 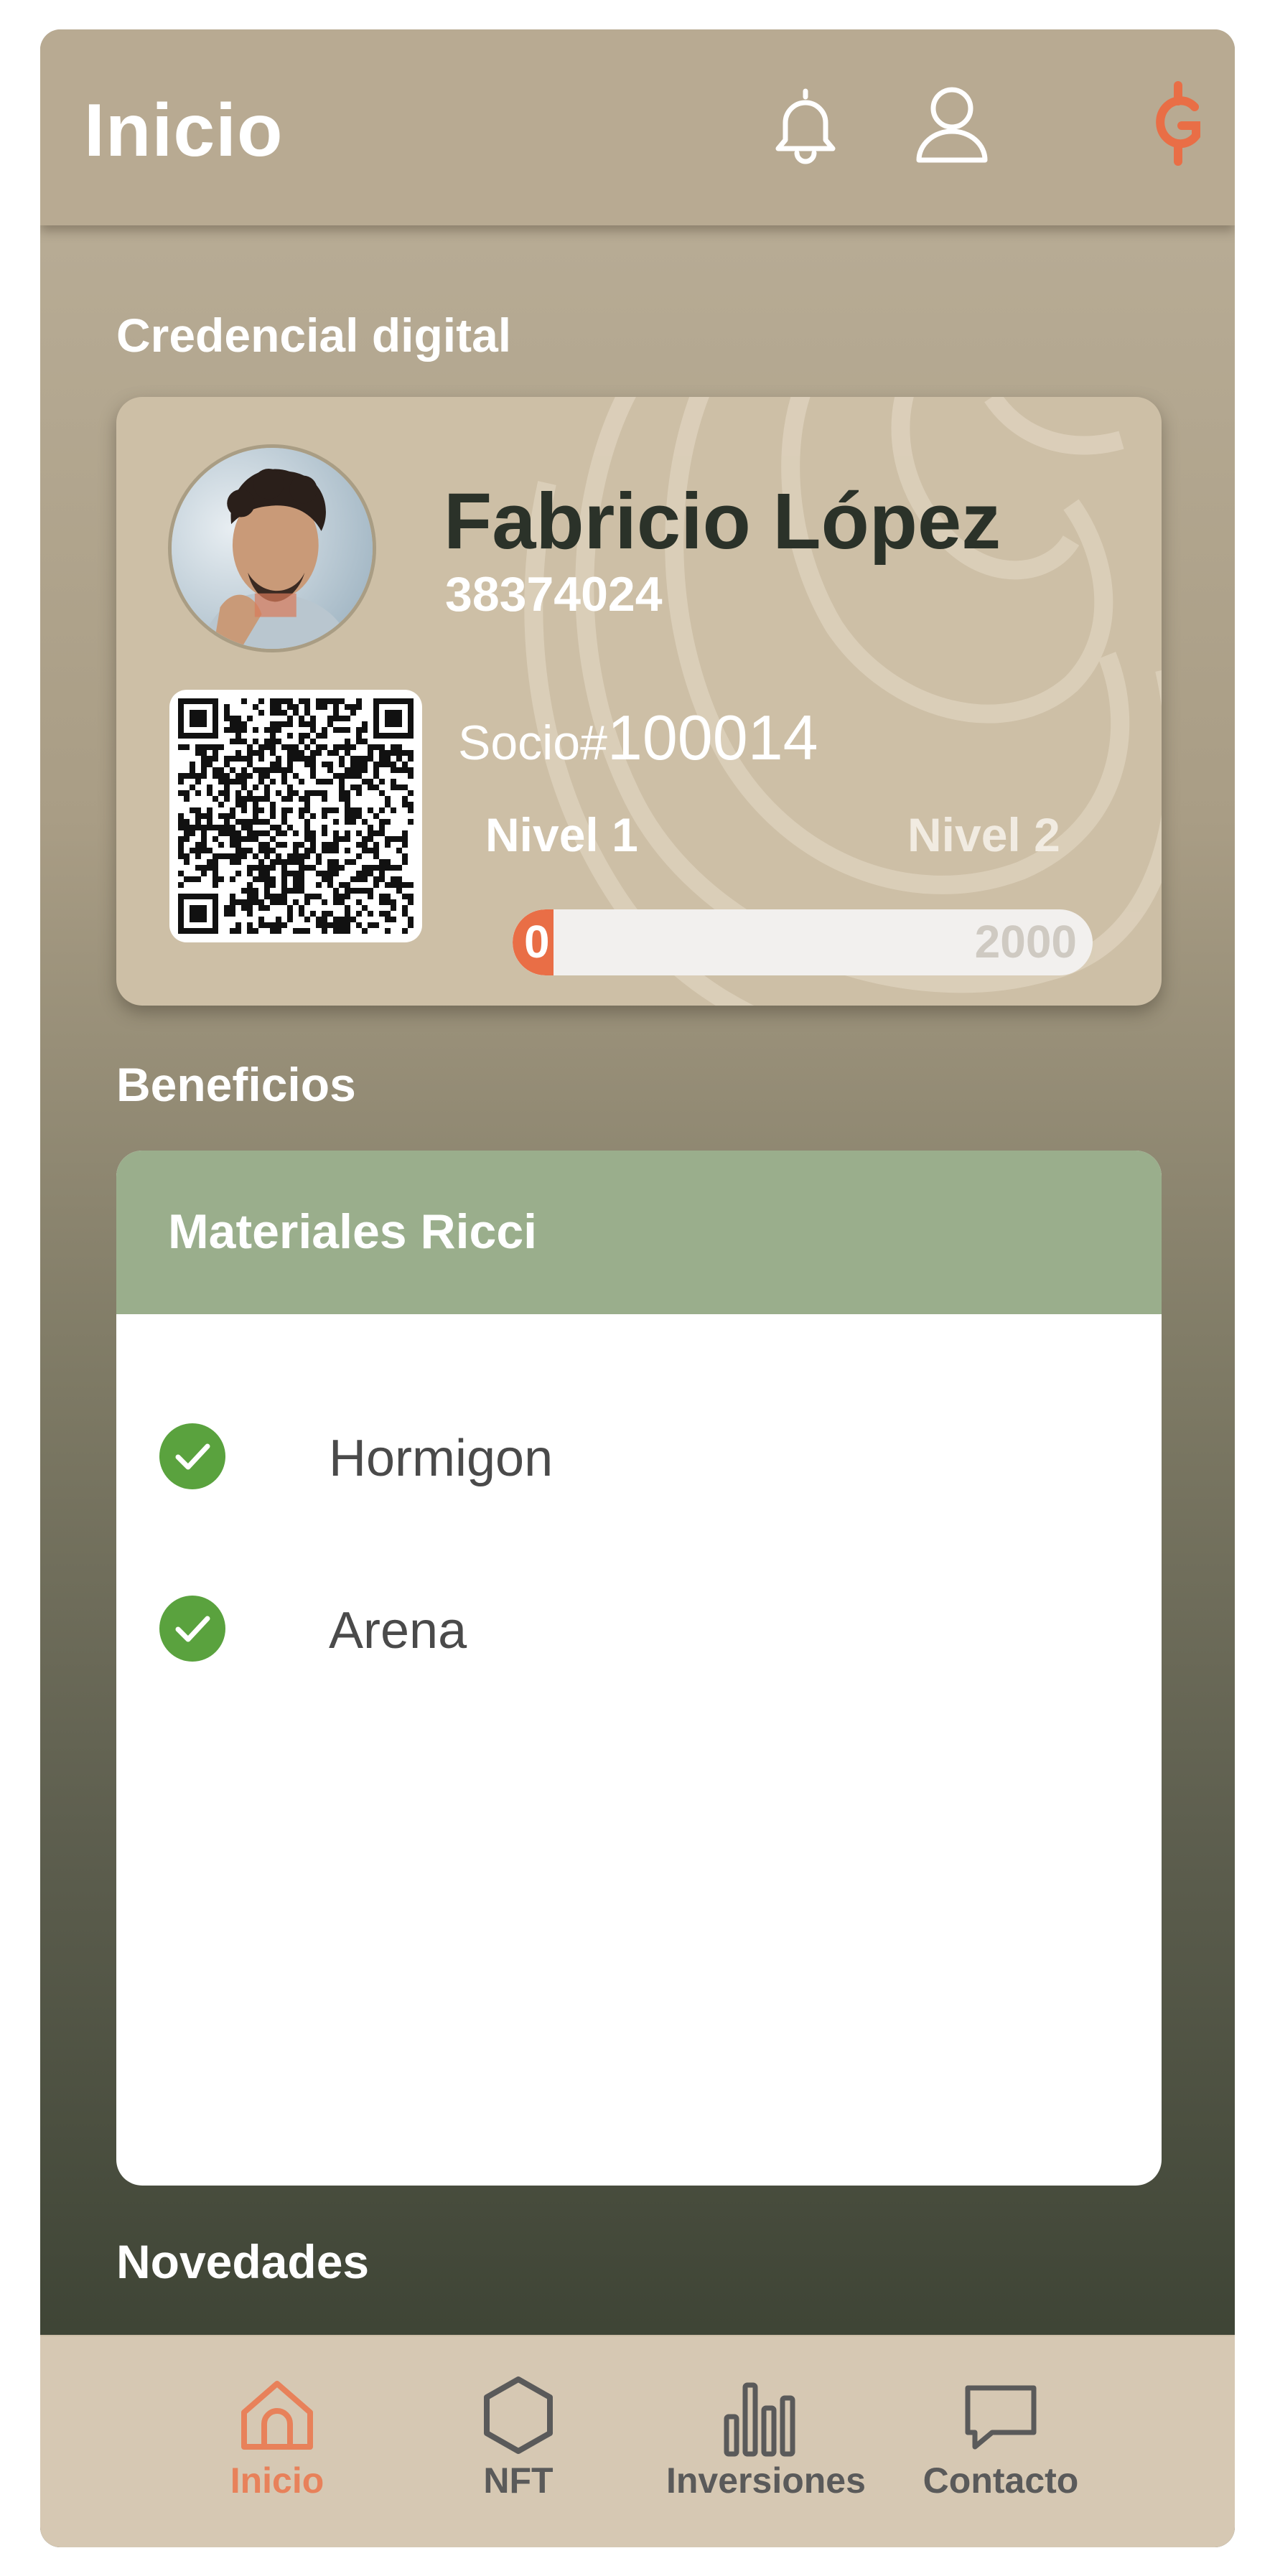 I want to click on top-app-bar: Inicio, so click(x=637, y=127).